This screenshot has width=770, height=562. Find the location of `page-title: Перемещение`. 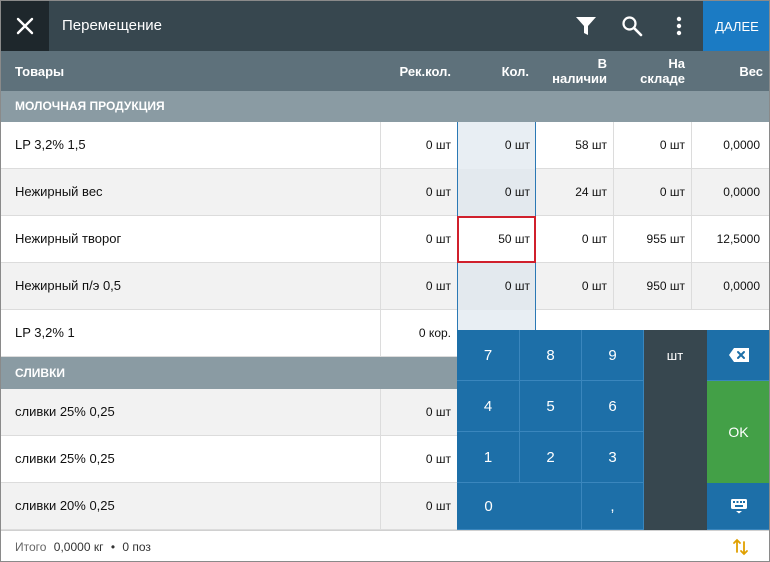

page-title: Перемещение is located at coordinates (112, 25).